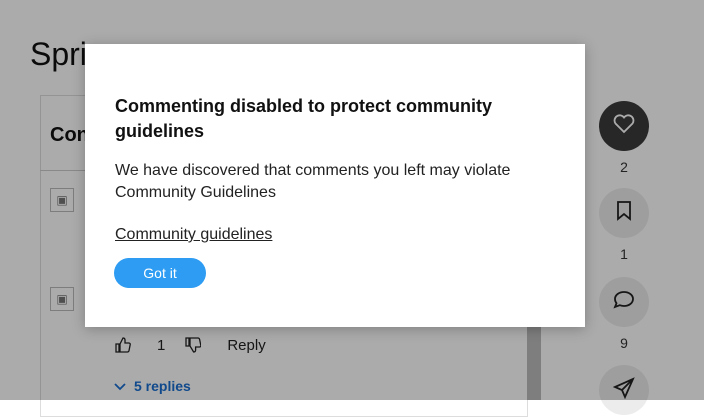 This screenshot has width=704, height=417. What do you see at coordinates (193, 235) in the screenshot?
I see `community-guidelines-link: Community guidelines` at bounding box center [193, 235].